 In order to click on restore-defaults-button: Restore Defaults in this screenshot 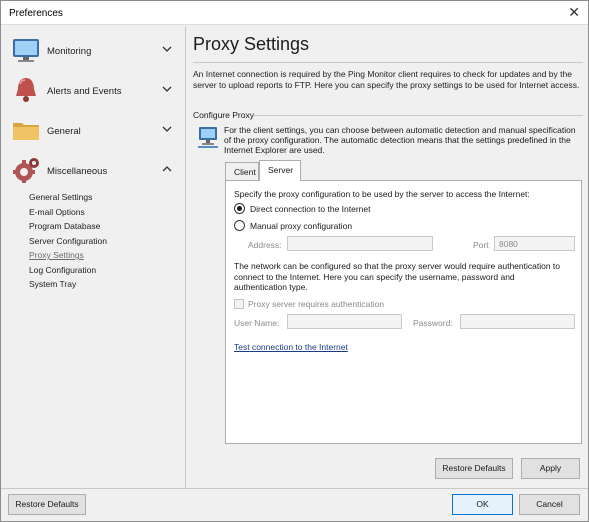, I will do `click(474, 468)`.